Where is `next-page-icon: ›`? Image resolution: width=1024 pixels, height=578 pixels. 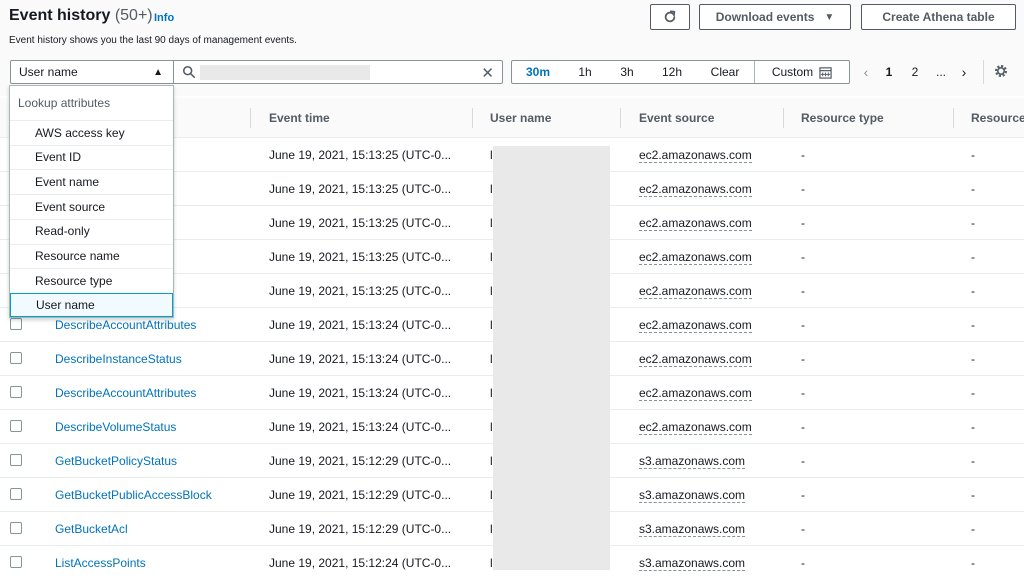 next-page-icon: › is located at coordinates (964, 72).